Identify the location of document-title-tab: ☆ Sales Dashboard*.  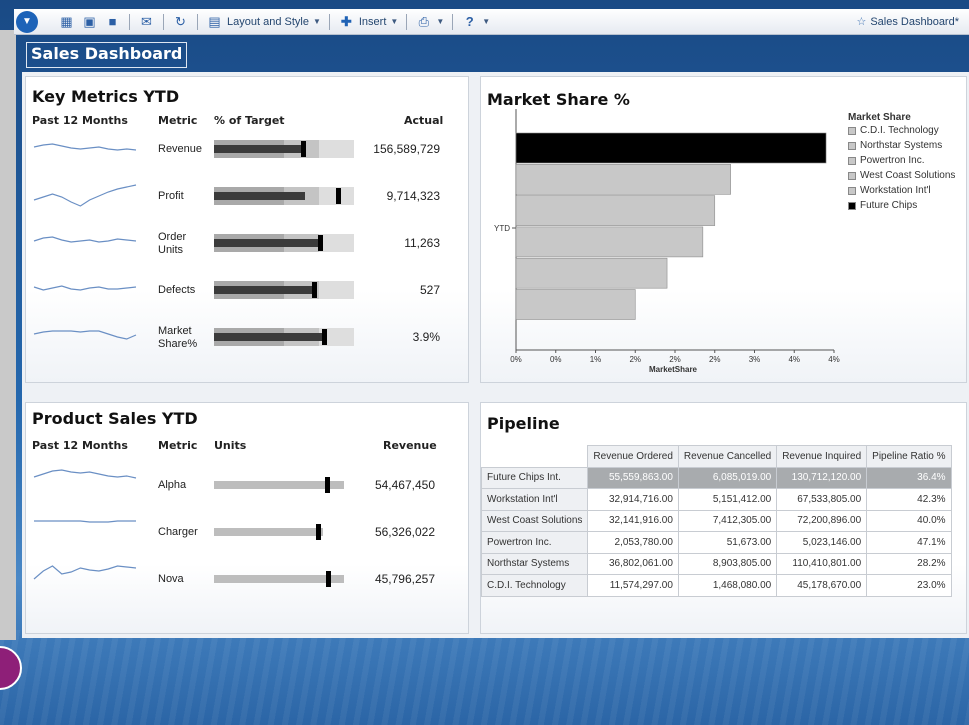
(907, 22).